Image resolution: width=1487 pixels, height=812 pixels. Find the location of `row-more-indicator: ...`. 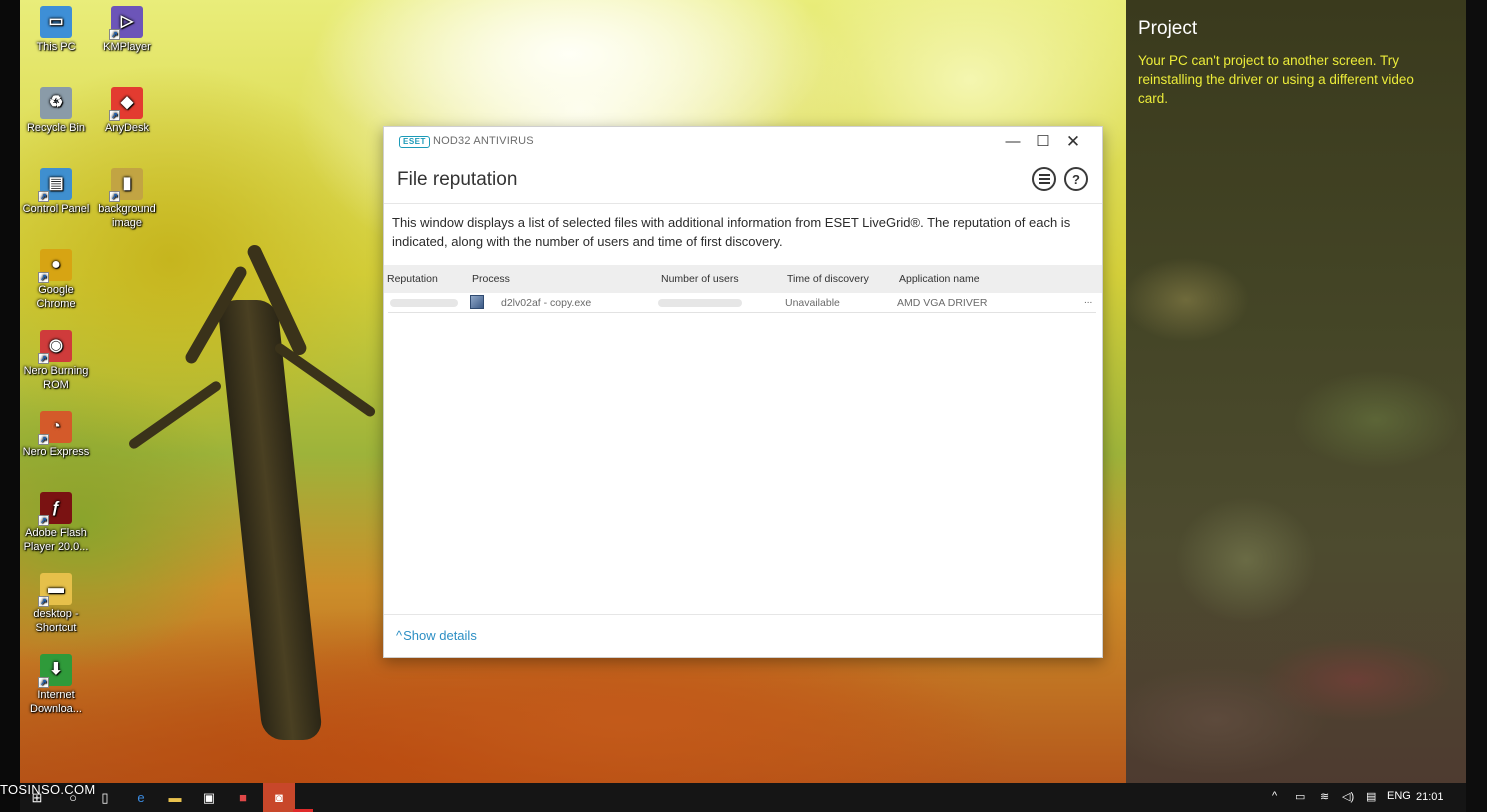

row-more-indicator: ... is located at coordinates (1088, 300).